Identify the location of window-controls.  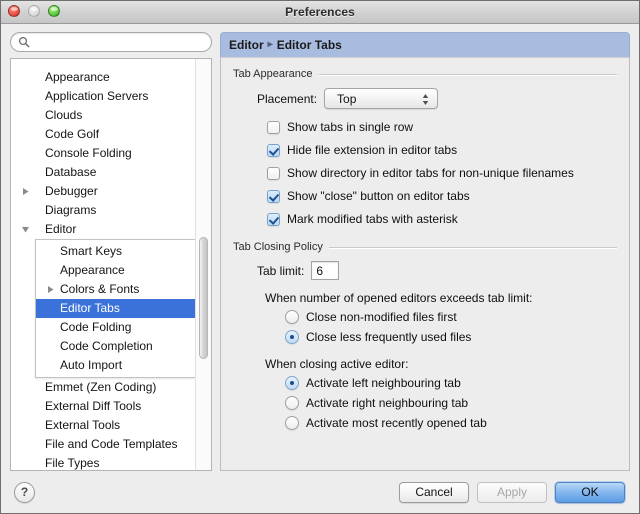
(34, 11).